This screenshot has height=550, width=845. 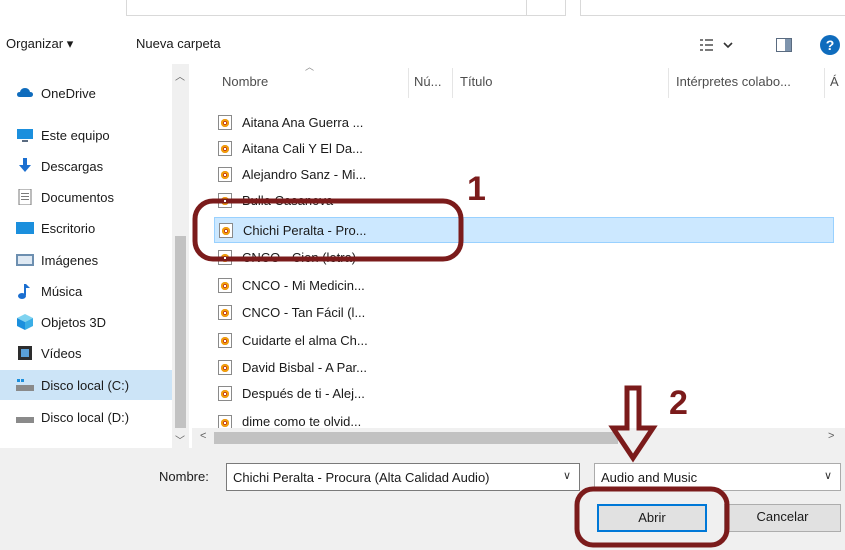 What do you see at coordinates (25, 322) in the screenshot?
I see `cube-icon` at bounding box center [25, 322].